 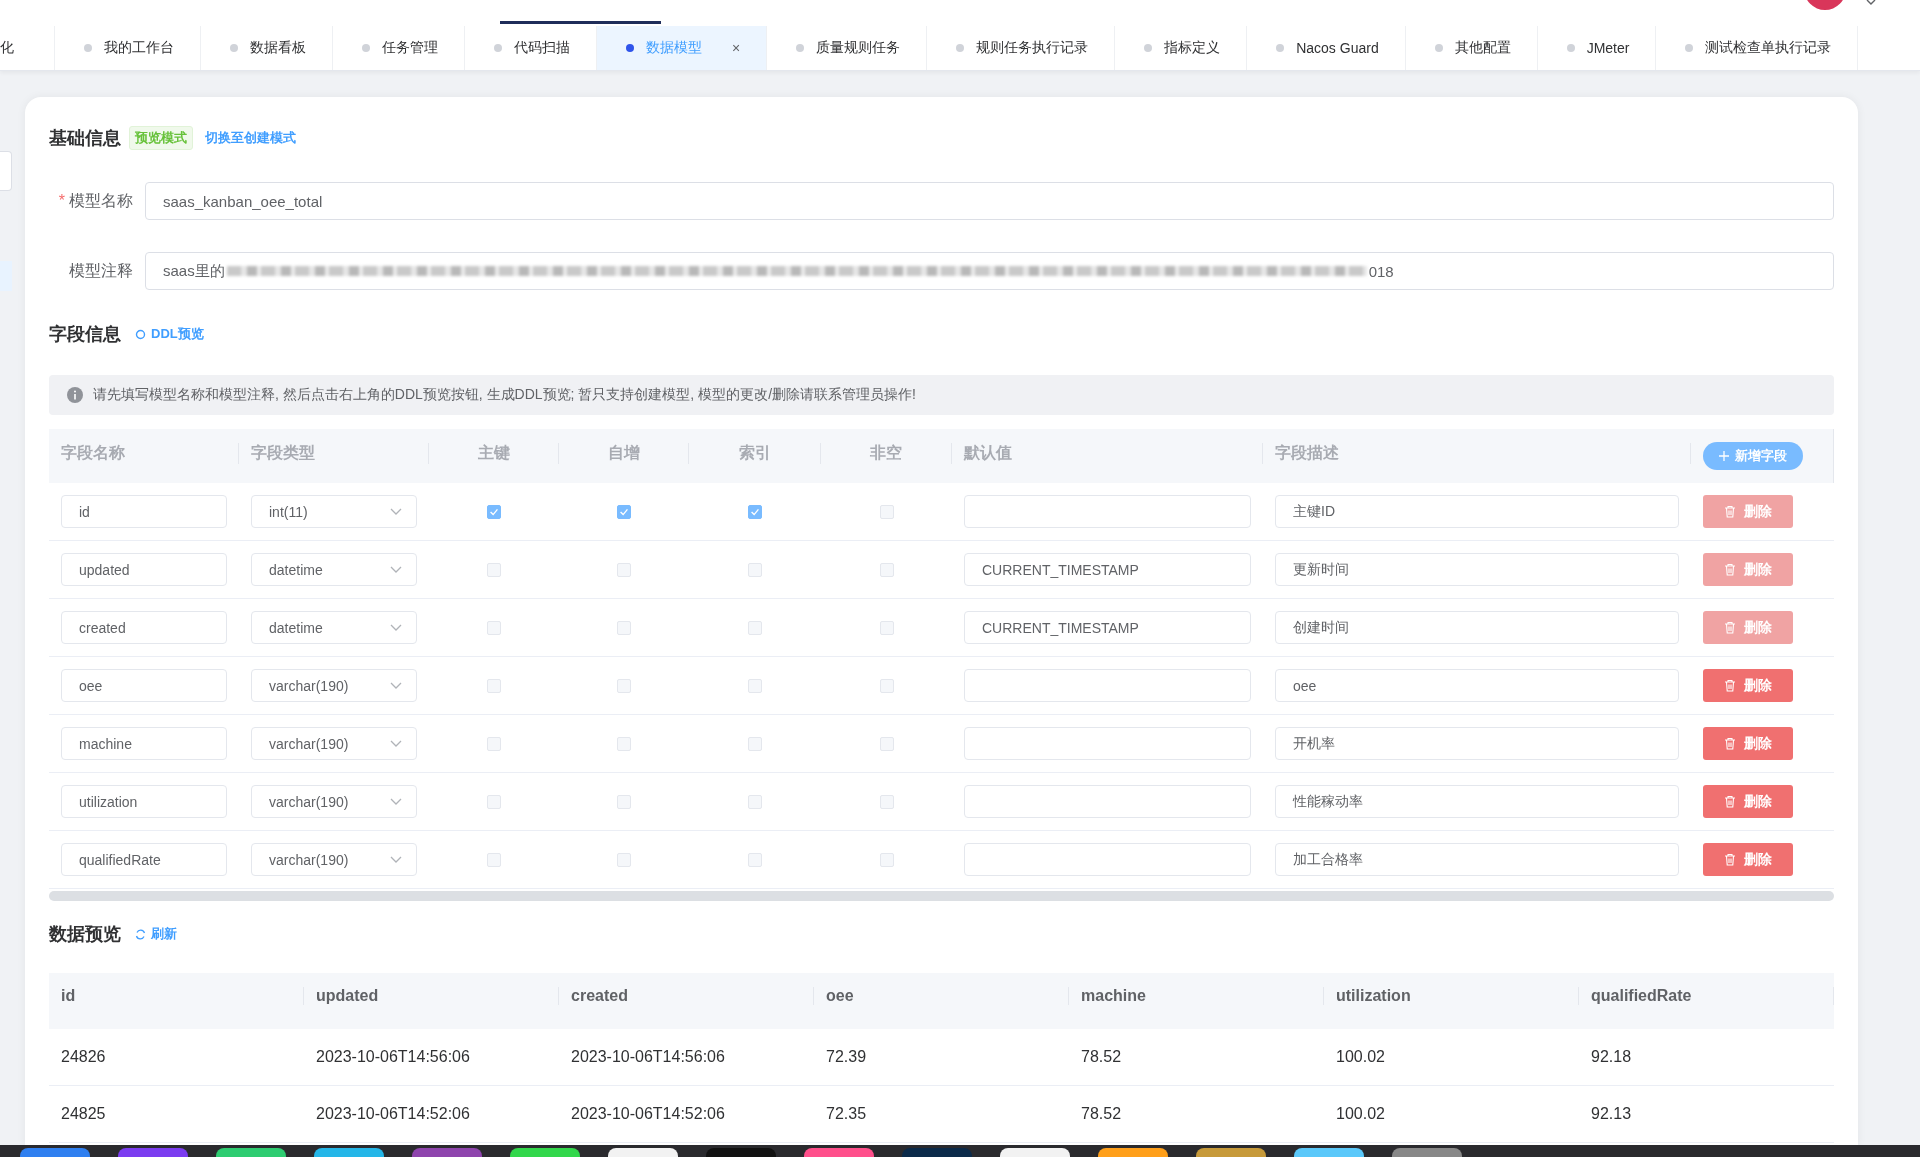 I want to click on sidebar-item, so click(x=6, y=171).